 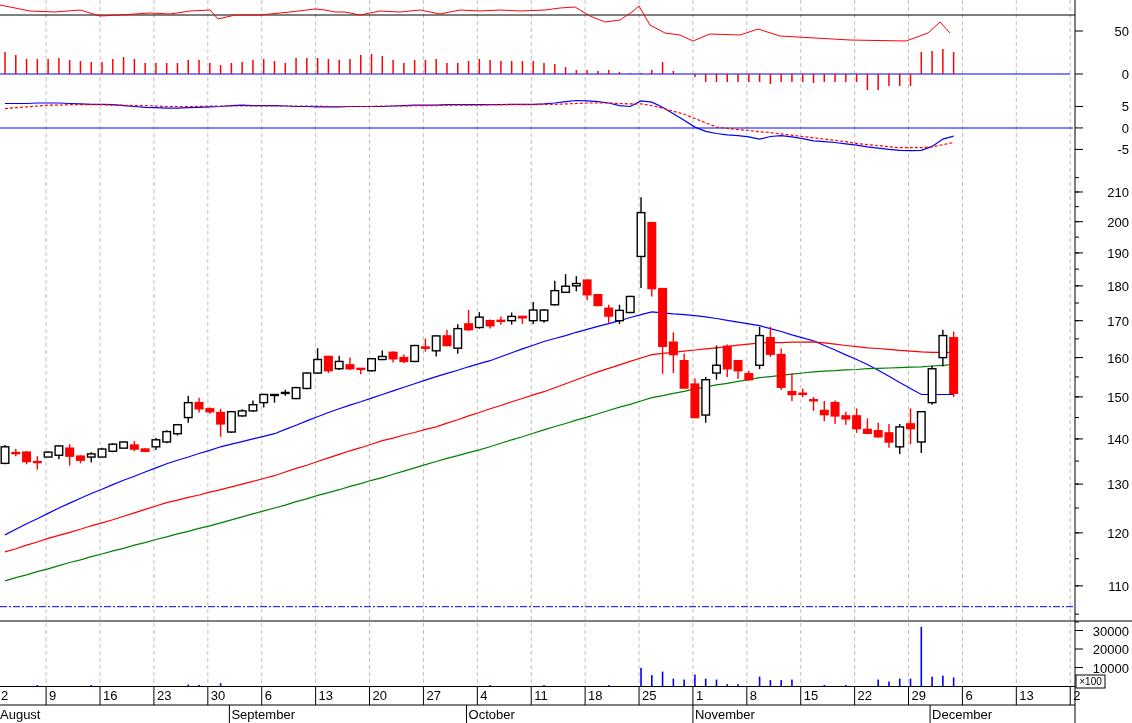 I want to click on month-label: September, so click(x=263, y=714).